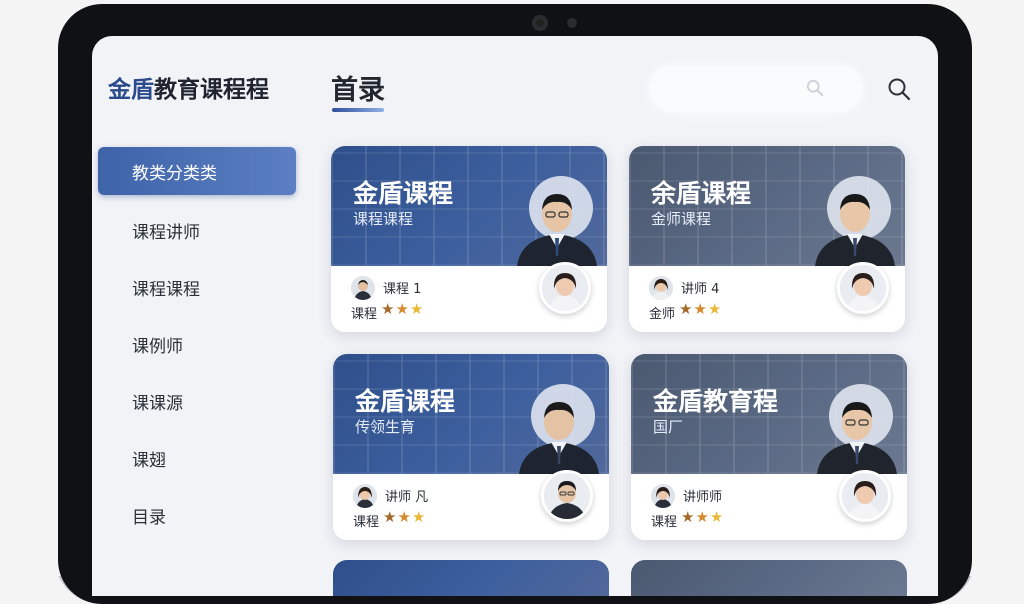 The height and width of the screenshot is (604, 1024). I want to click on teacher-name: 讲师师, so click(703, 497).